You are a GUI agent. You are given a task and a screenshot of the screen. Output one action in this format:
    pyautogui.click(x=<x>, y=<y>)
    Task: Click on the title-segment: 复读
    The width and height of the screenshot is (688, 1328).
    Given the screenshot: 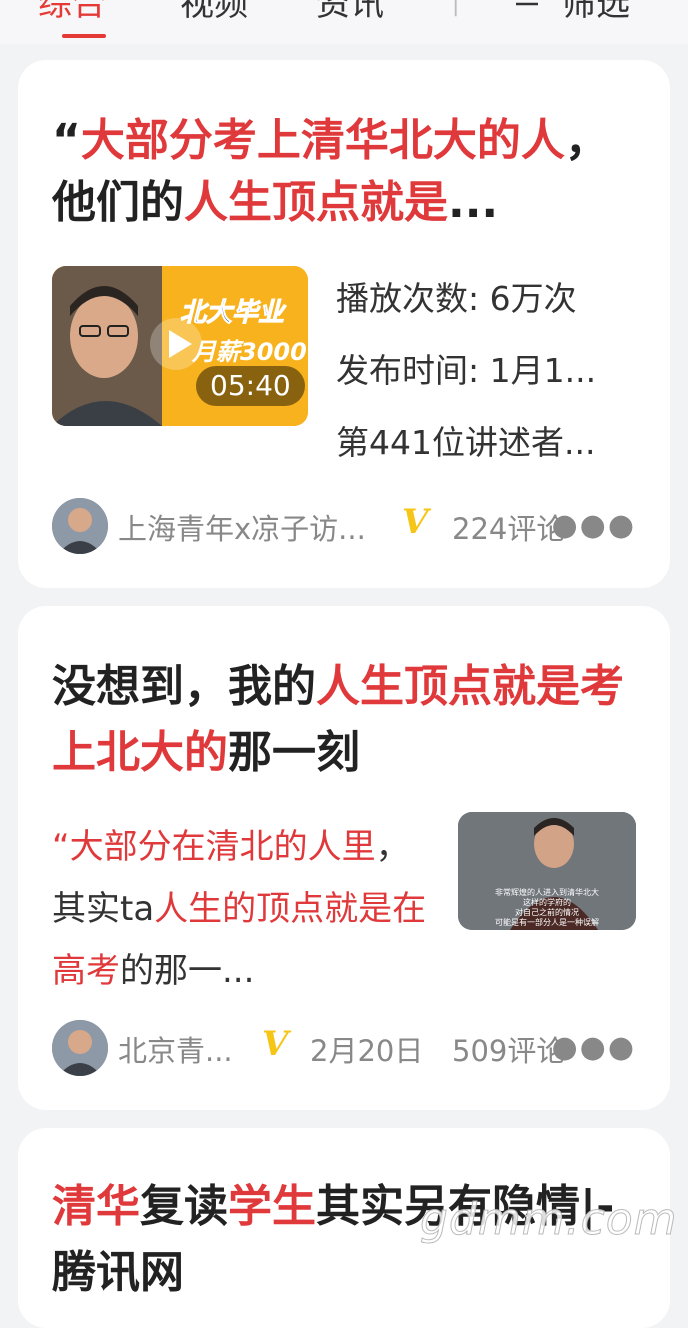 What is the action you would take?
    pyautogui.click(x=184, y=1206)
    